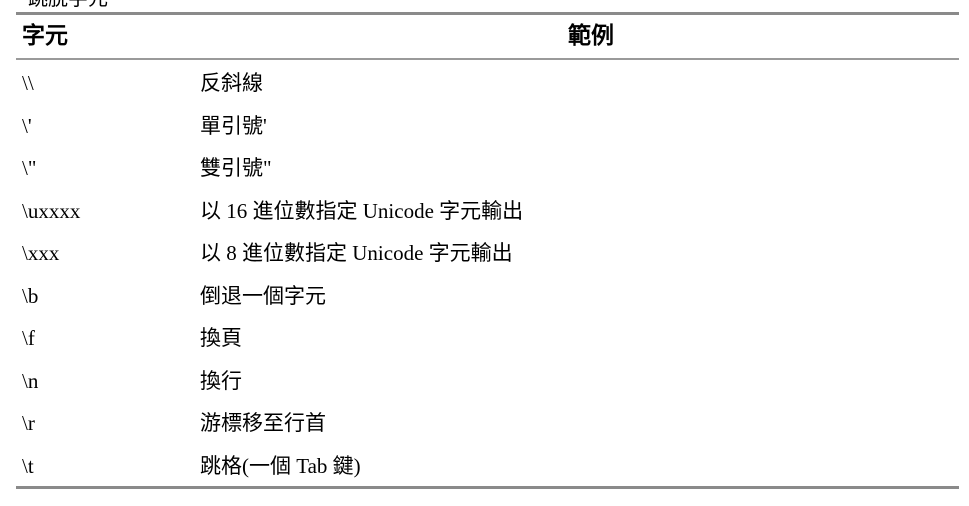 The width and height of the screenshot is (969, 506). I want to click on table-caption: 跳脫字元, so click(68, 5).